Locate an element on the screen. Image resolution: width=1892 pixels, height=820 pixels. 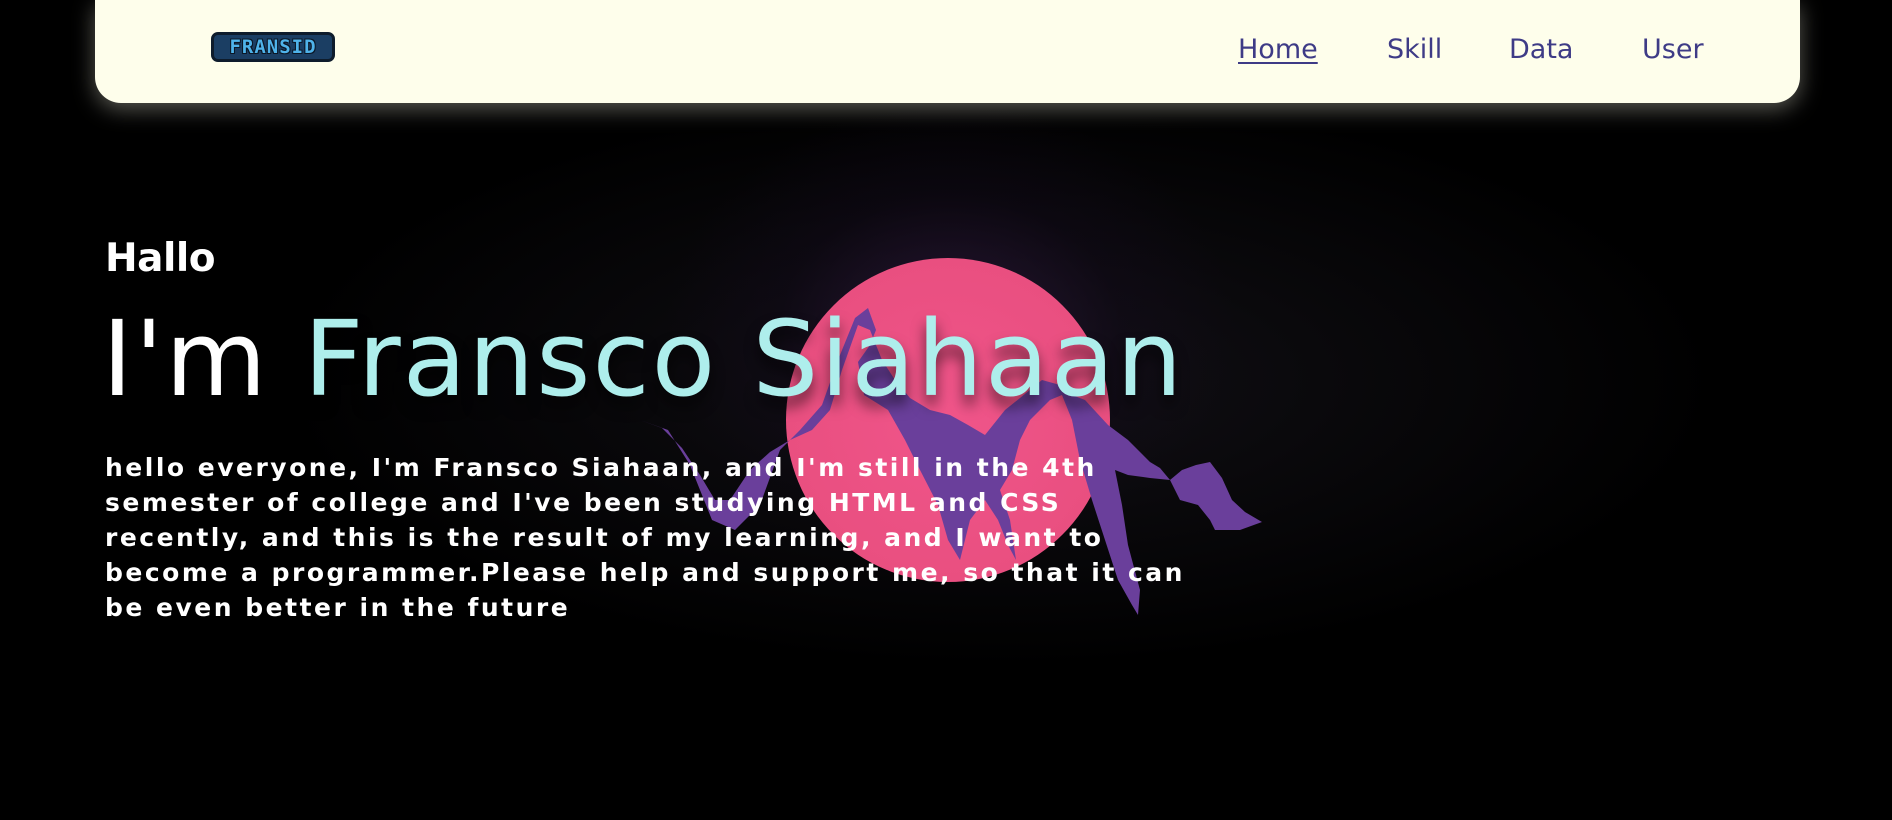
nav-link-data: Data is located at coordinates (1541, 49).